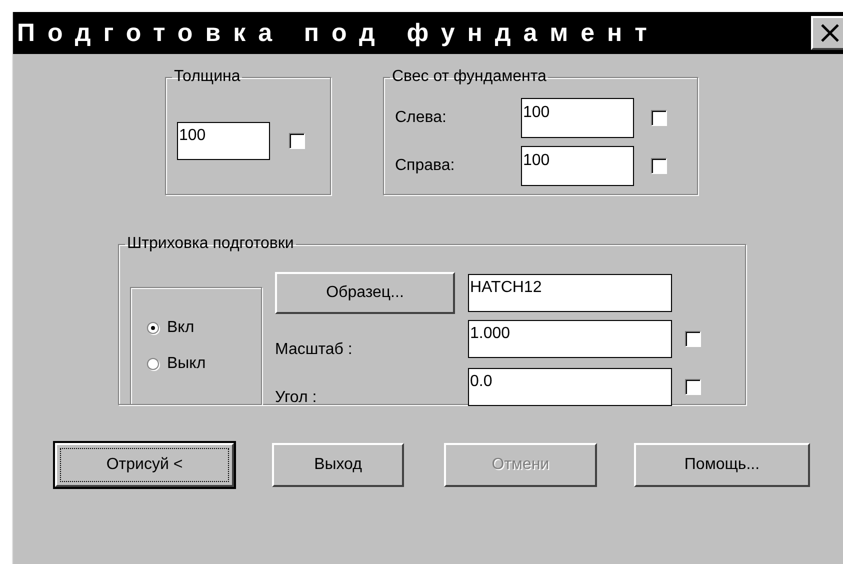 The width and height of the screenshot is (843, 564). I want to click on input-field: HATCH12, so click(570, 293).